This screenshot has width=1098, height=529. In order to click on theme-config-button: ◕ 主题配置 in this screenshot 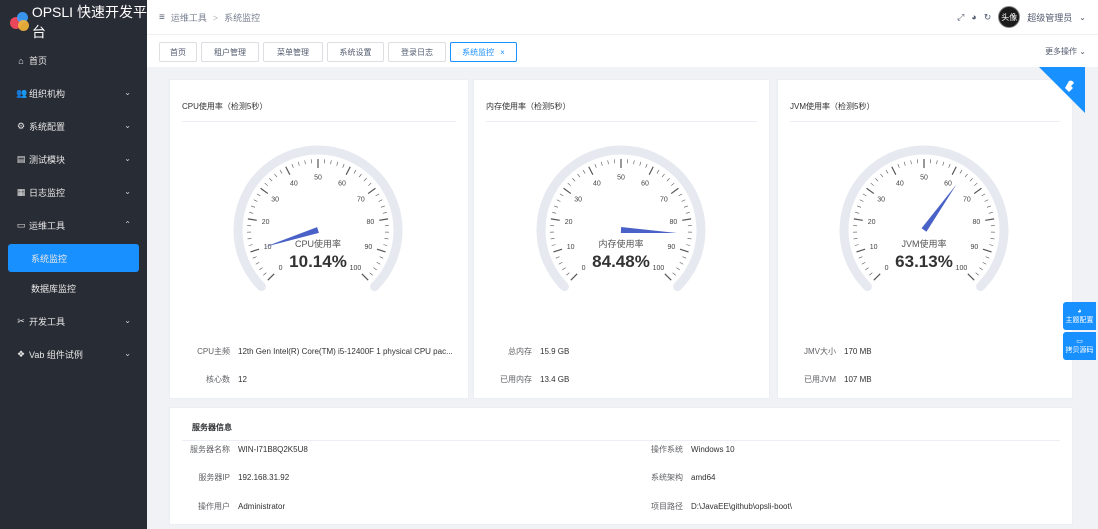, I will do `click(1079, 316)`.